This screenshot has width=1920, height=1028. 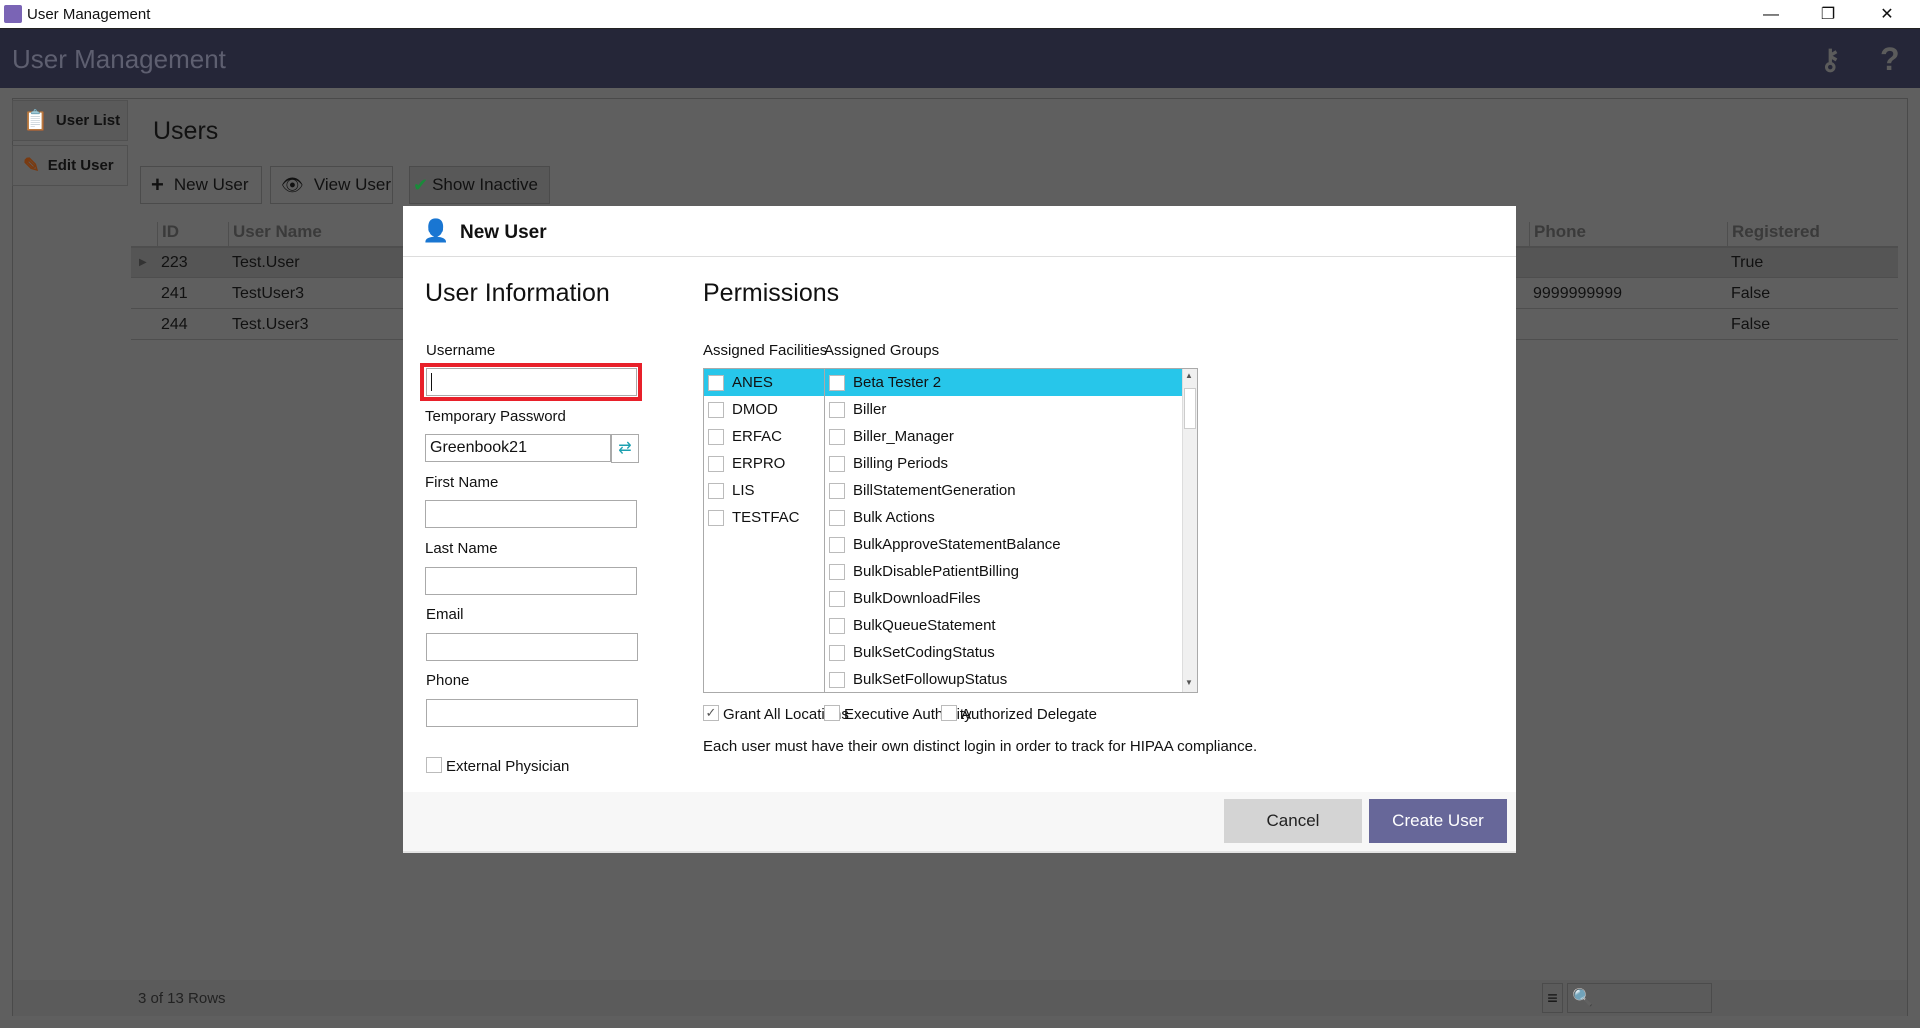 I want to click on first-name-input, so click(x=531, y=514).